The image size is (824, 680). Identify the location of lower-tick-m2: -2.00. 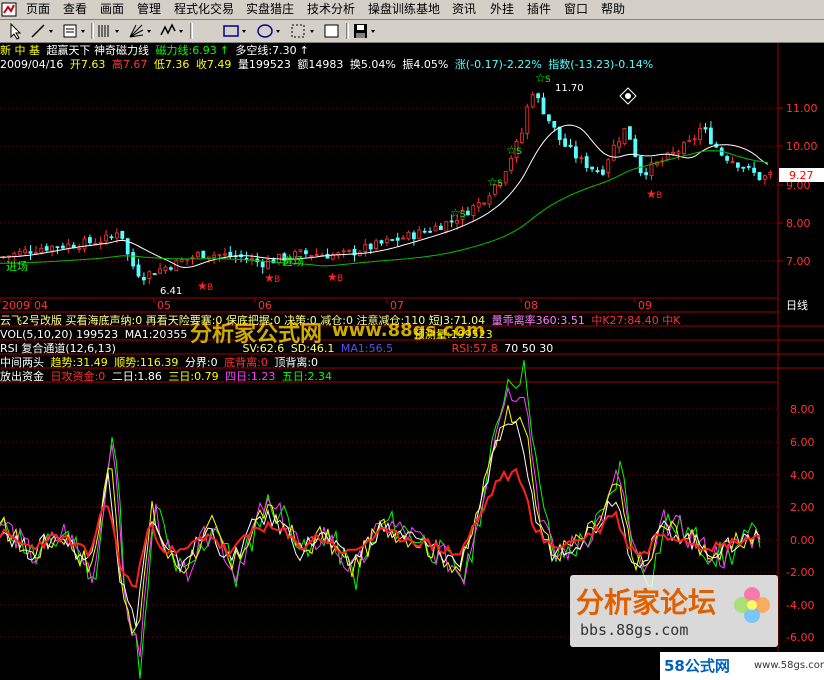
(800, 572).